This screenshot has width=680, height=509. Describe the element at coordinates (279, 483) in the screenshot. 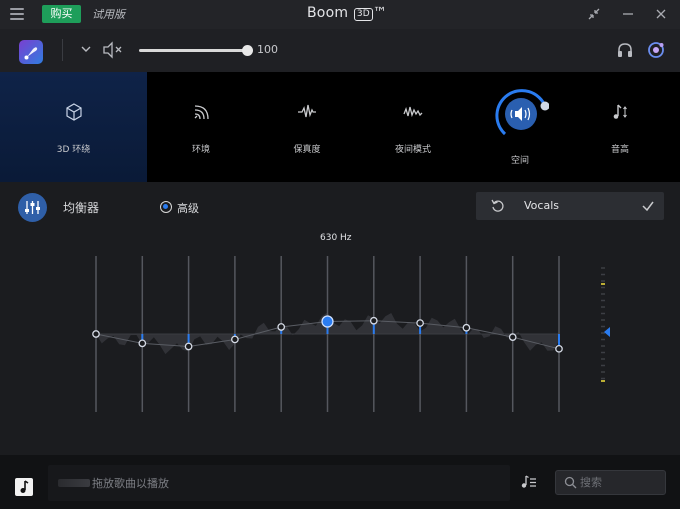

I see `drop-zone: 拖放歌曲以播放` at that location.